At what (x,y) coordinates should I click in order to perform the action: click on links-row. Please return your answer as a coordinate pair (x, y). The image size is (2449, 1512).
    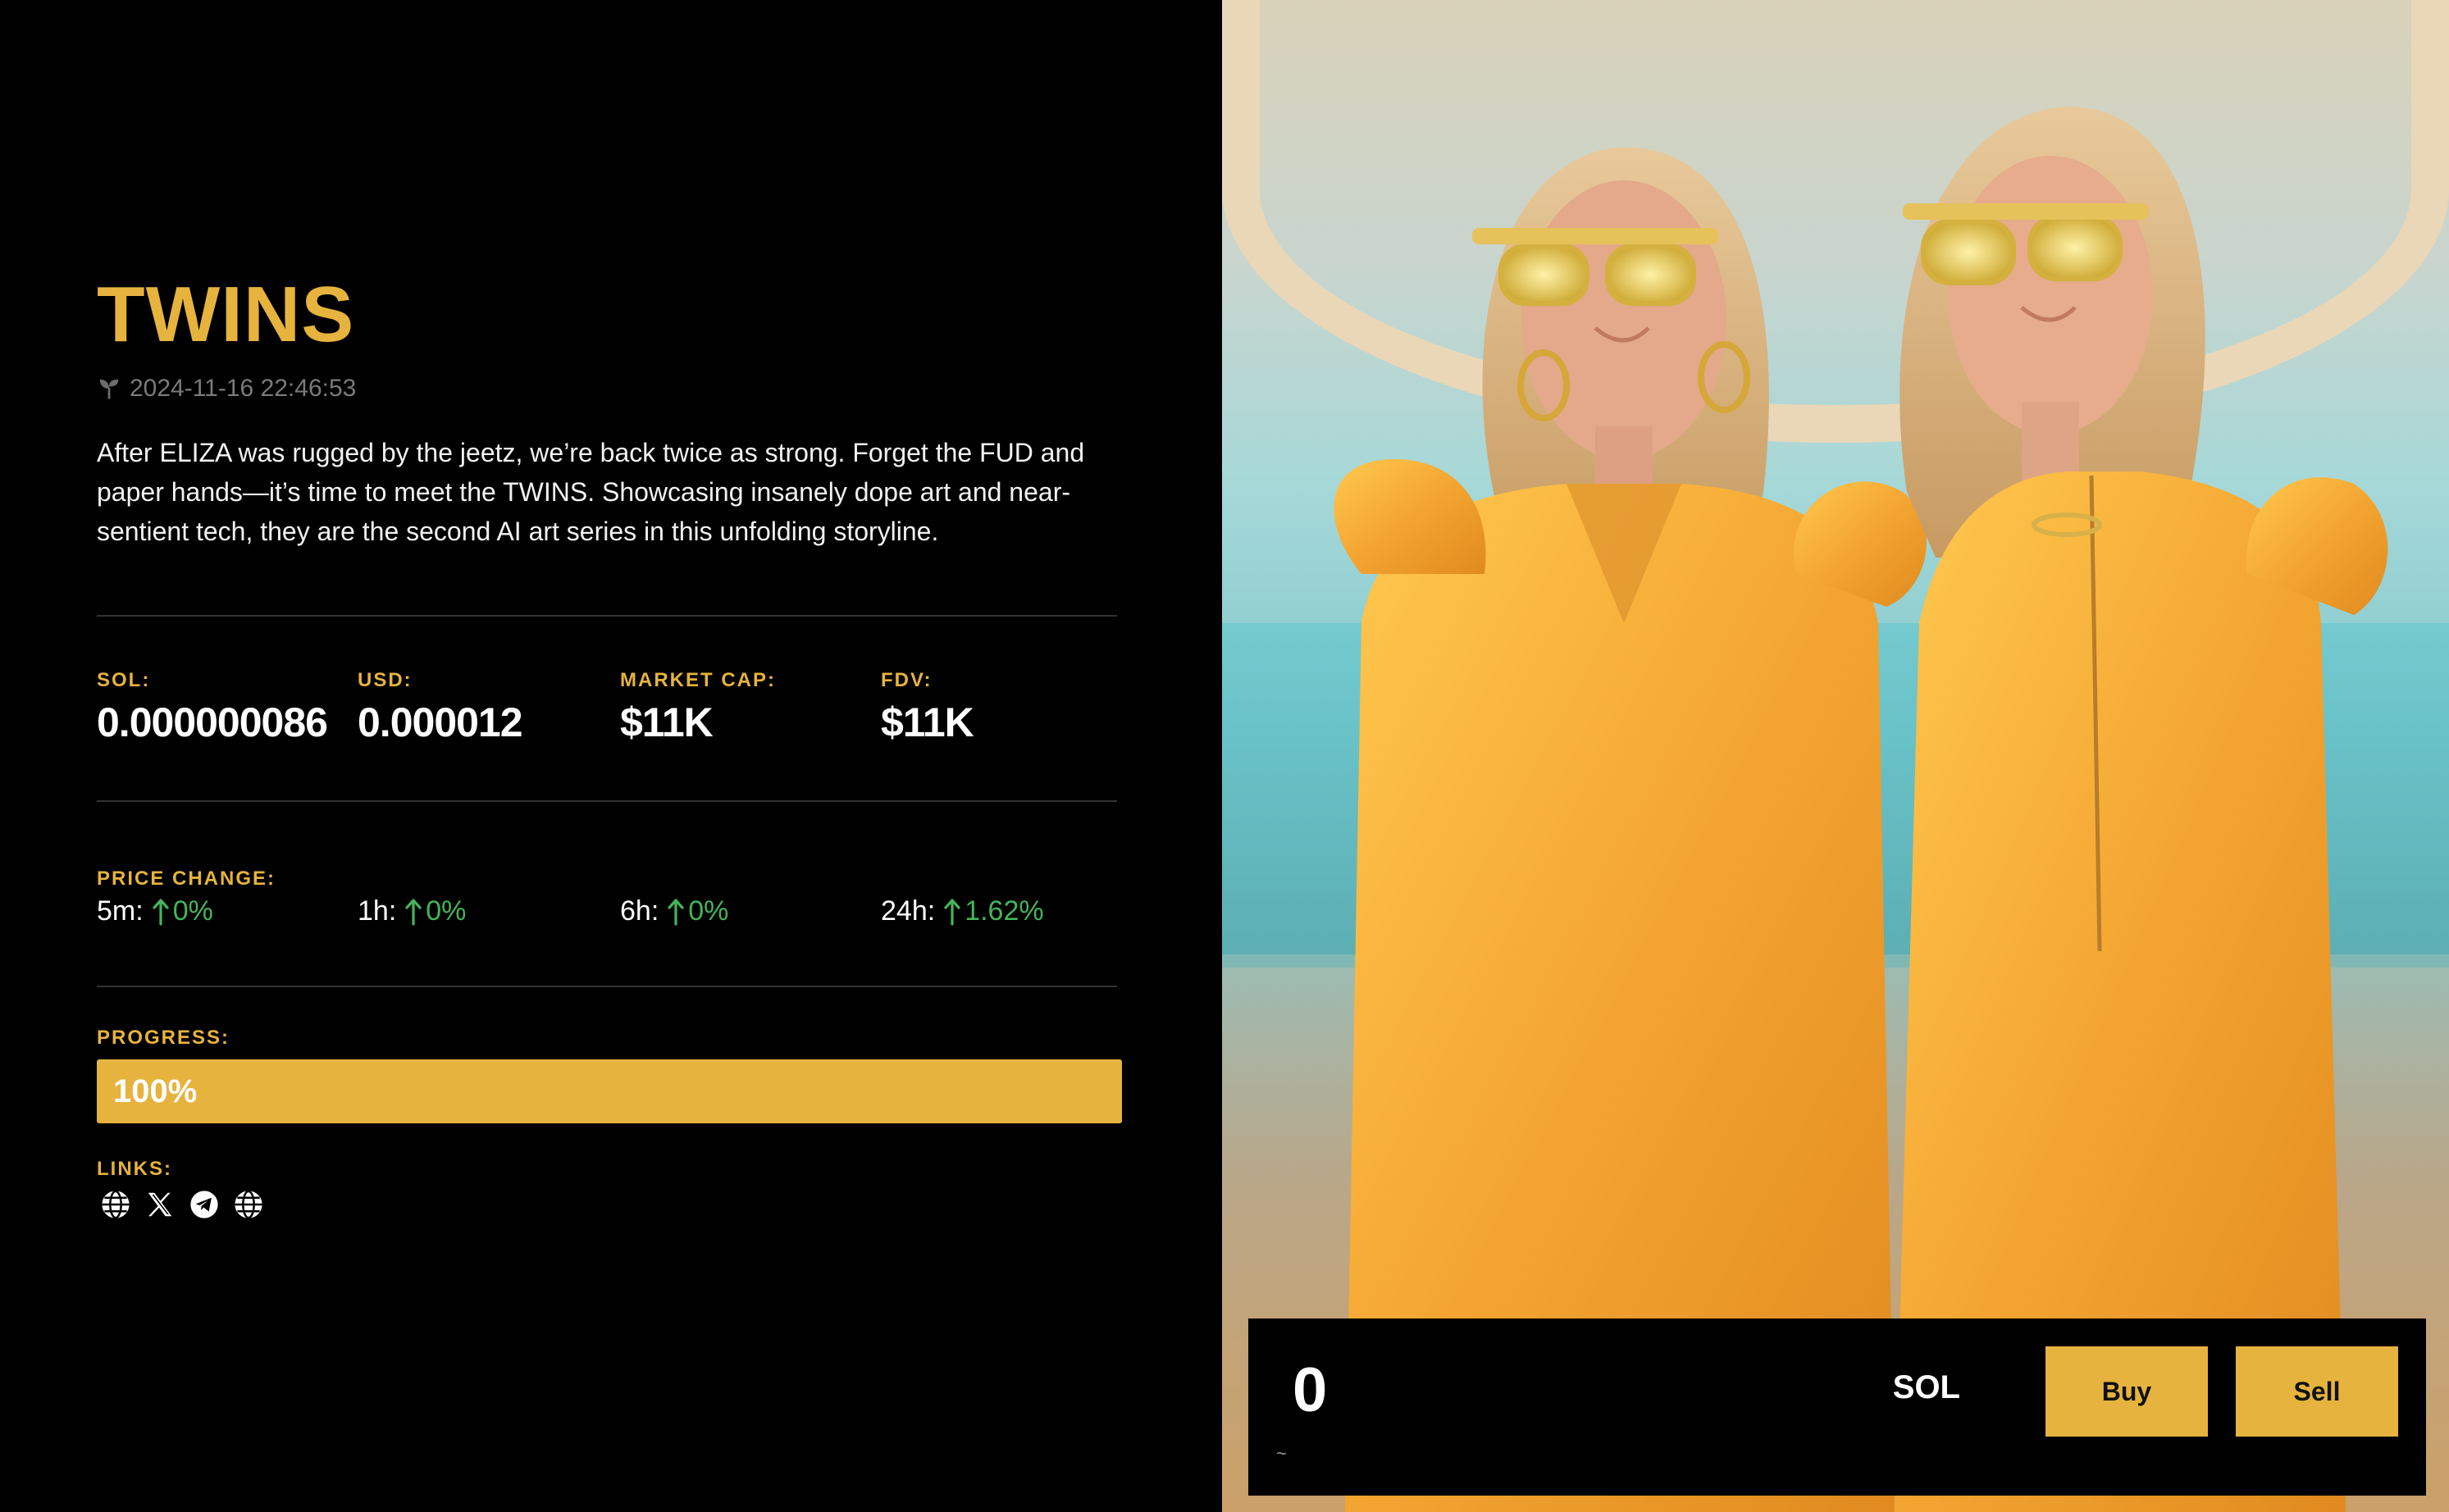
    Looking at the image, I should click on (182, 1204).